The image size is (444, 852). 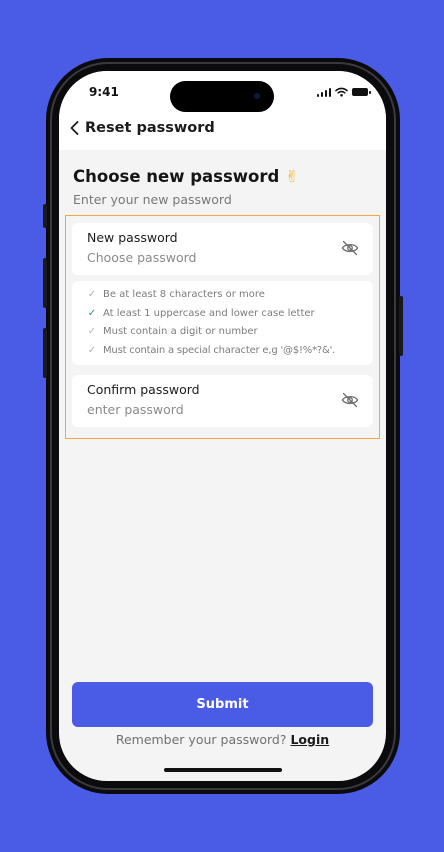 What do you see at coordinates (361, 92) in the screenshot?
I see `battery-icon` at bounding box center [361, 92].